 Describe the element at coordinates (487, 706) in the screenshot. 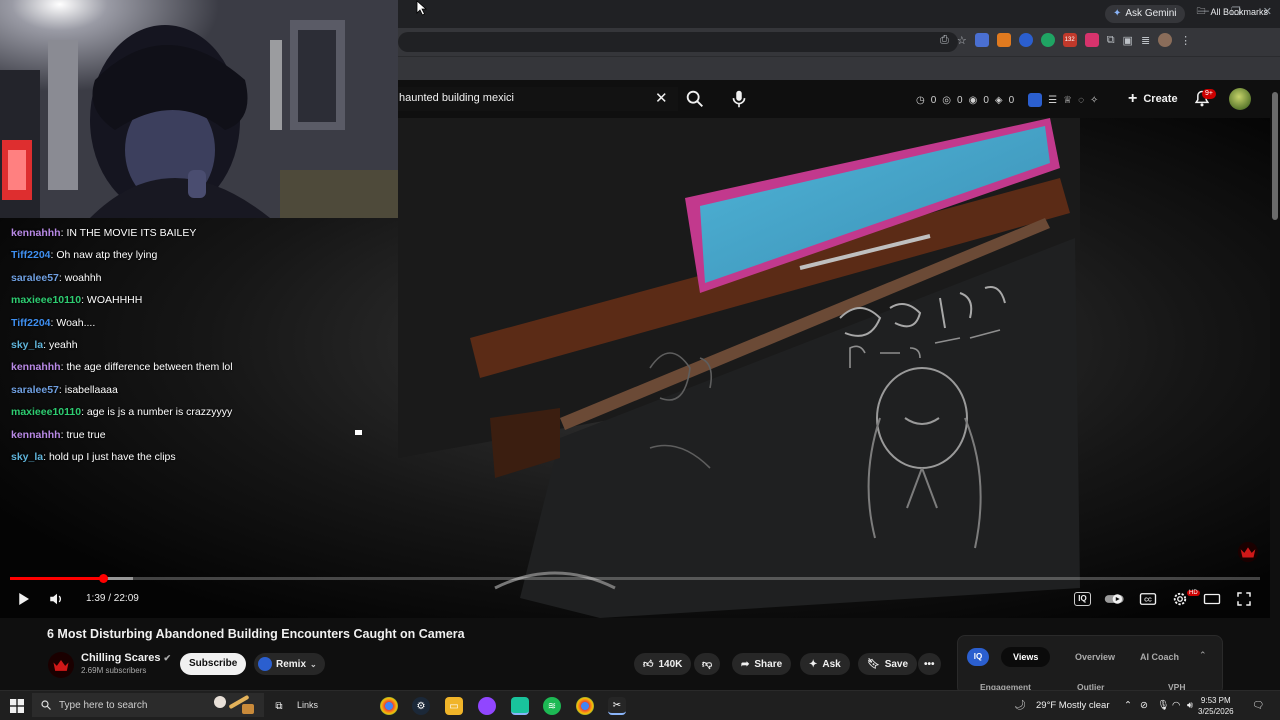

I see `twitch-app-icon` at that location.